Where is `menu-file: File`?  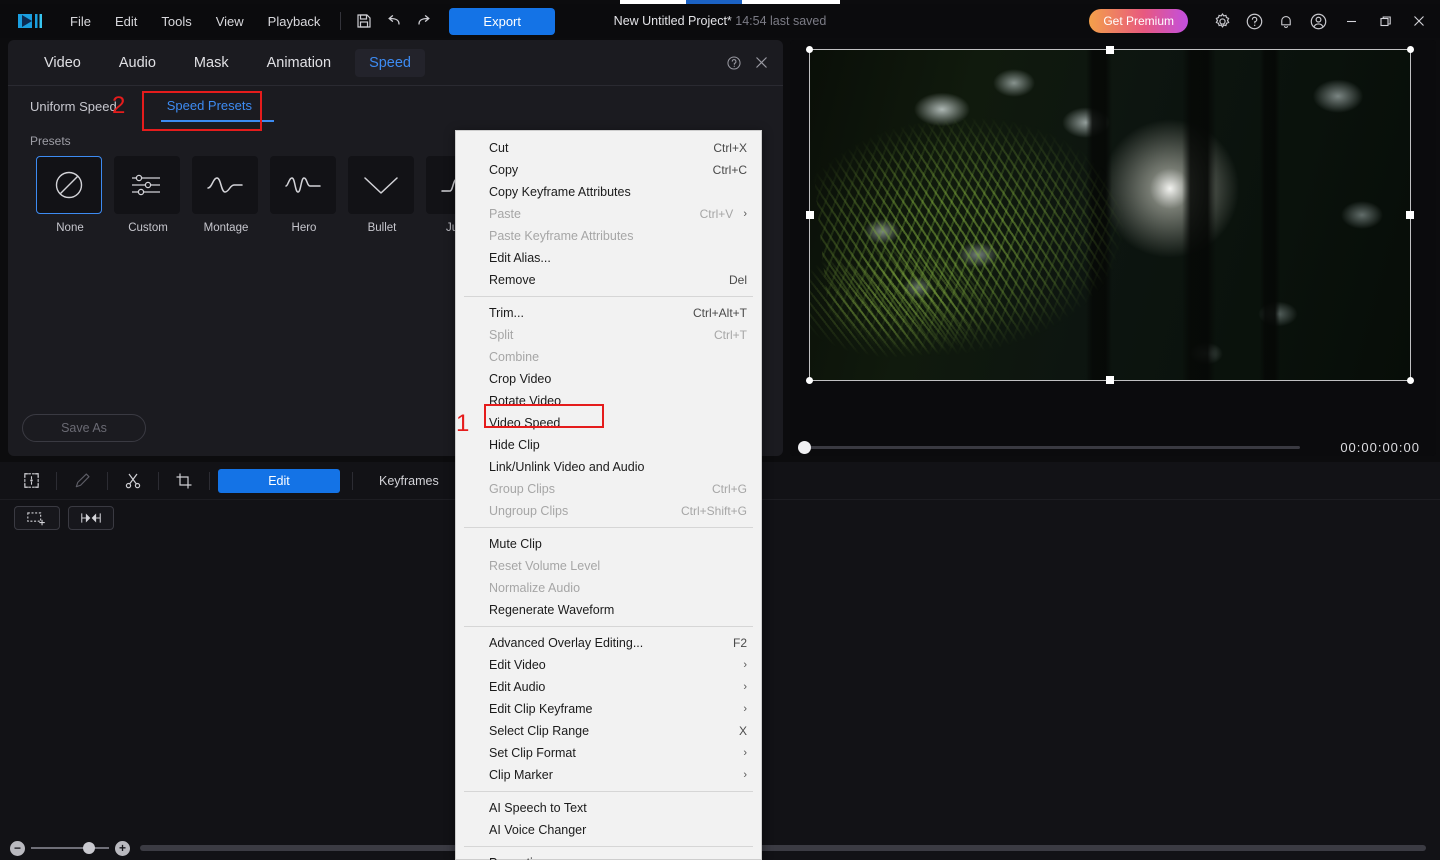
menu-file: File is located at coordinates (80, 21).